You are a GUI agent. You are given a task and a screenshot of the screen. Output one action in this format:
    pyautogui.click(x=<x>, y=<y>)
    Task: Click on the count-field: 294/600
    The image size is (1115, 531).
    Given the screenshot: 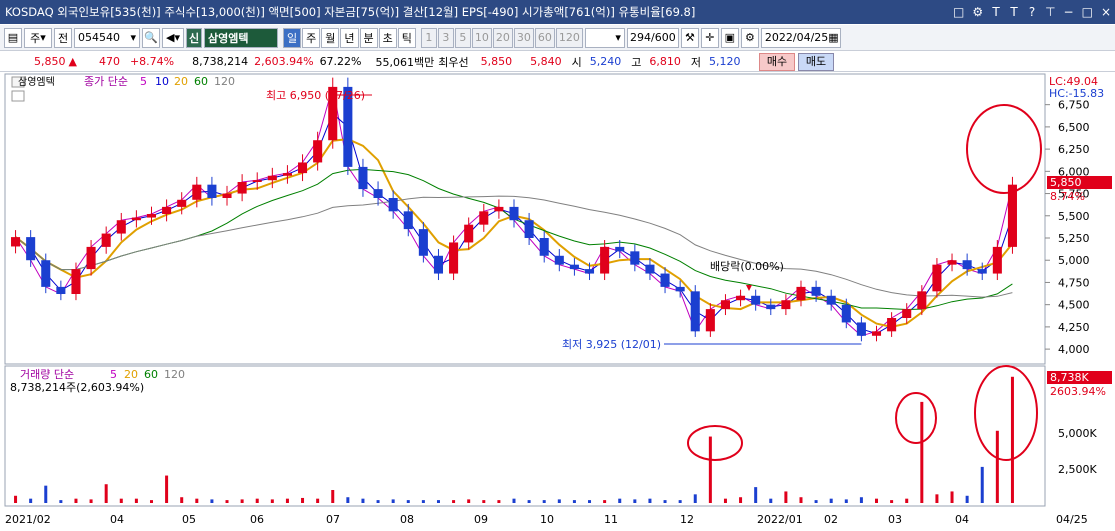 What is the action you would take?
    pyautogui.click(x=652, y=37)
    